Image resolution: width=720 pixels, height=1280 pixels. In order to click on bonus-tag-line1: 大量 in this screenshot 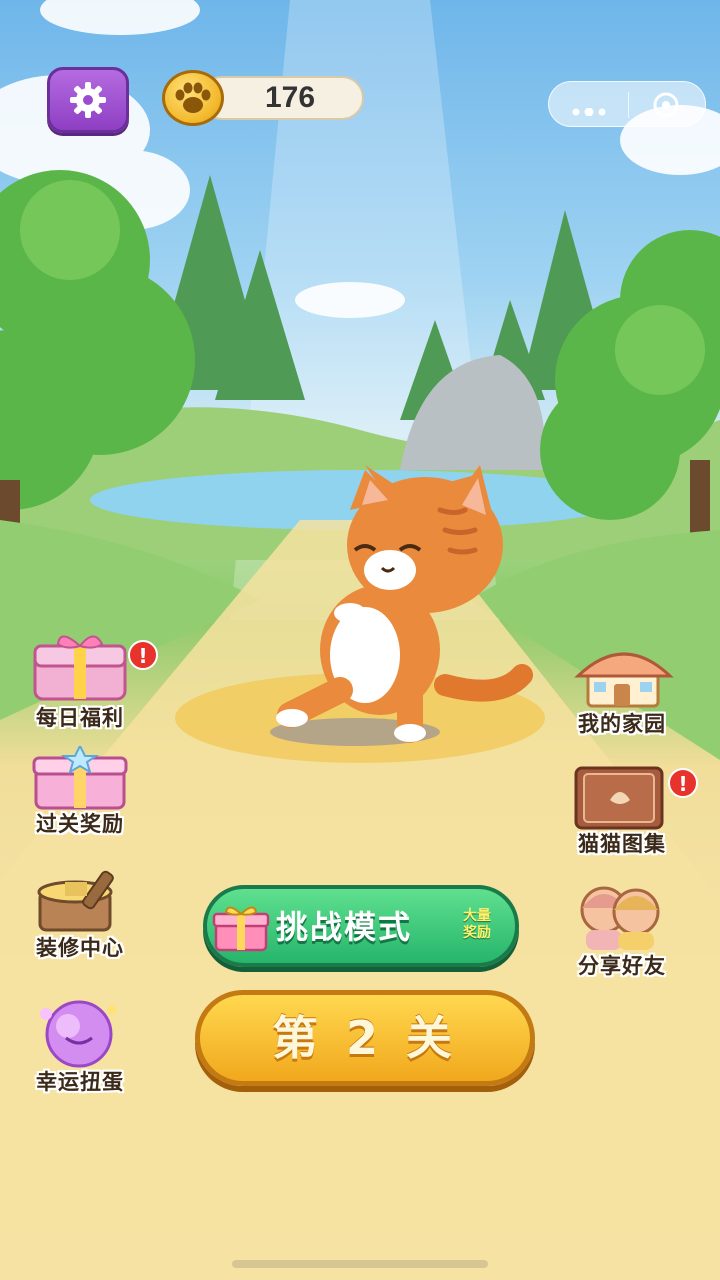, I will do `click(477, 916)`.